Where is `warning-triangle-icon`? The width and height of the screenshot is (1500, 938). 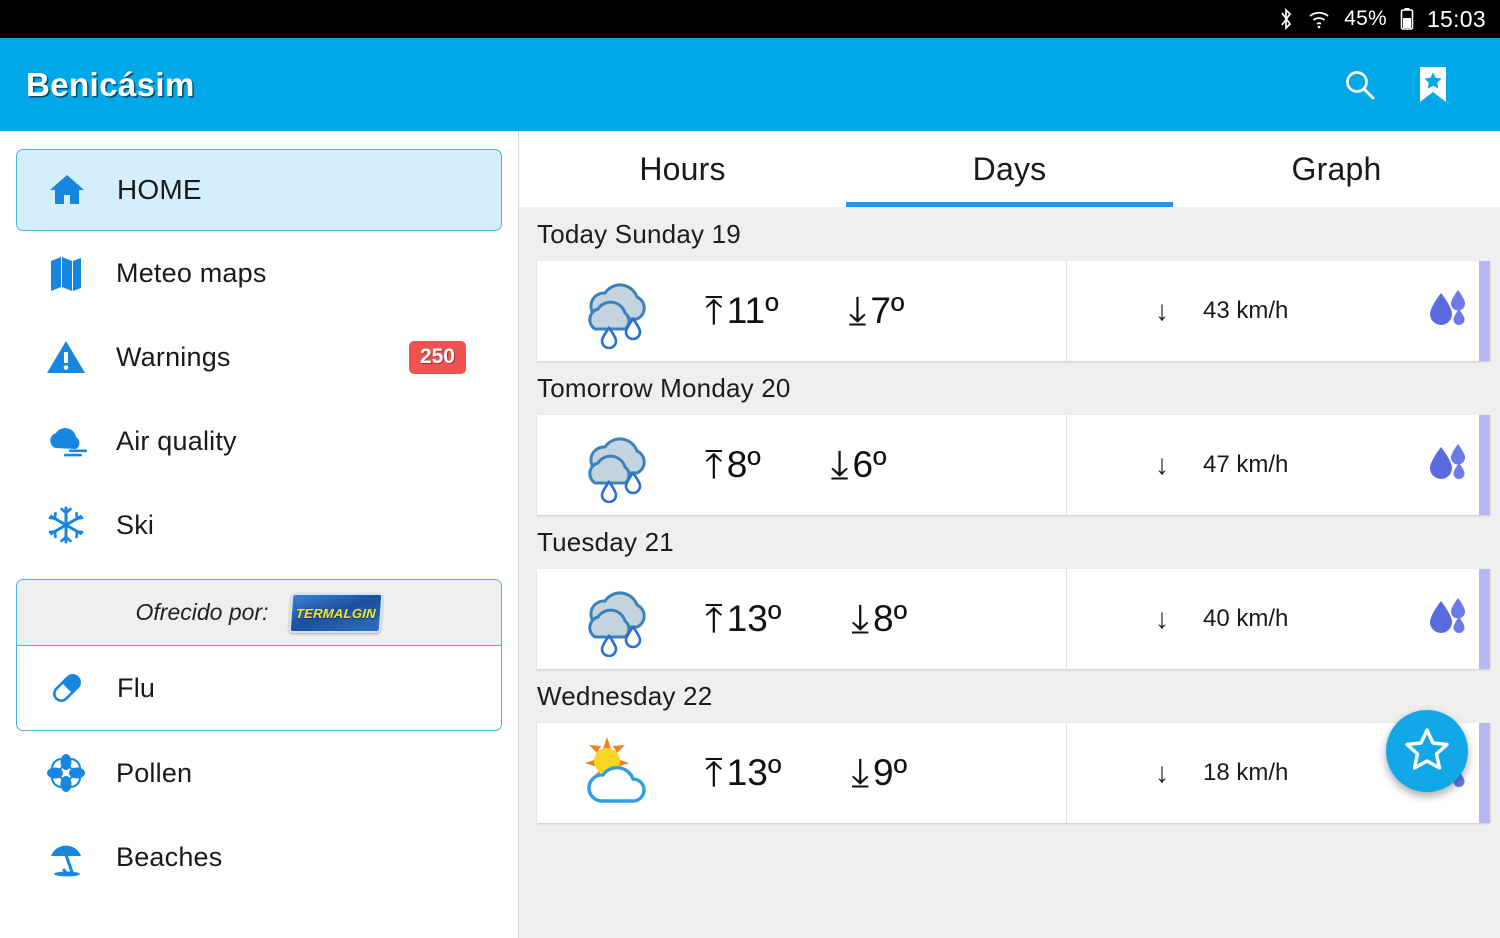 warning-triangle-icon is located at coordinates (66, 357).